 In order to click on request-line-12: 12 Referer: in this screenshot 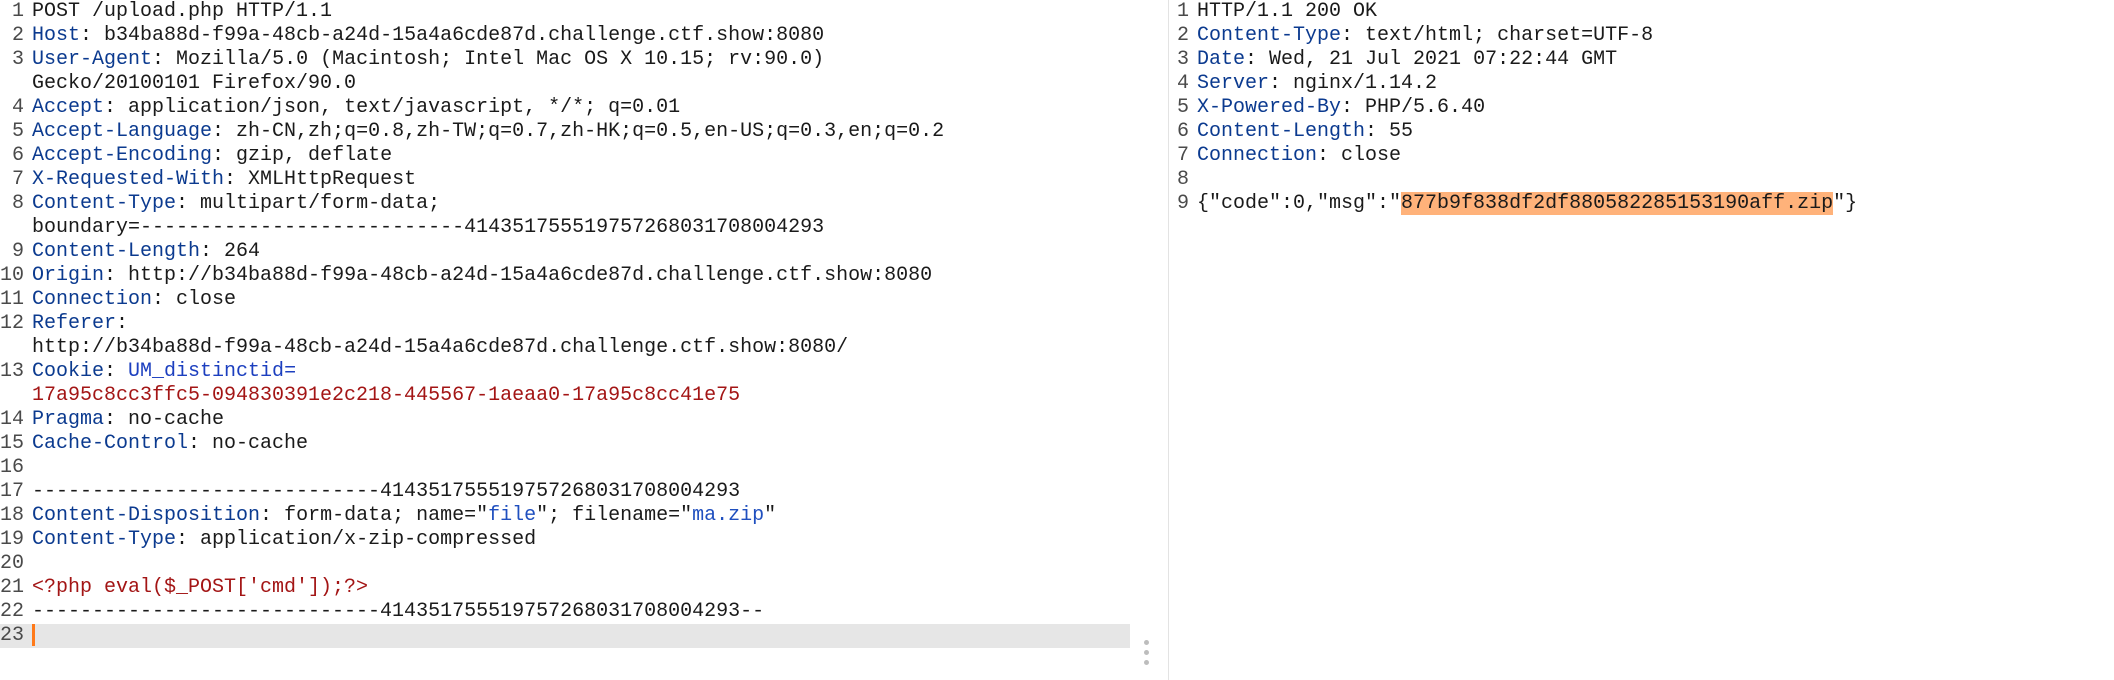, I will do `click(64, 323)`.